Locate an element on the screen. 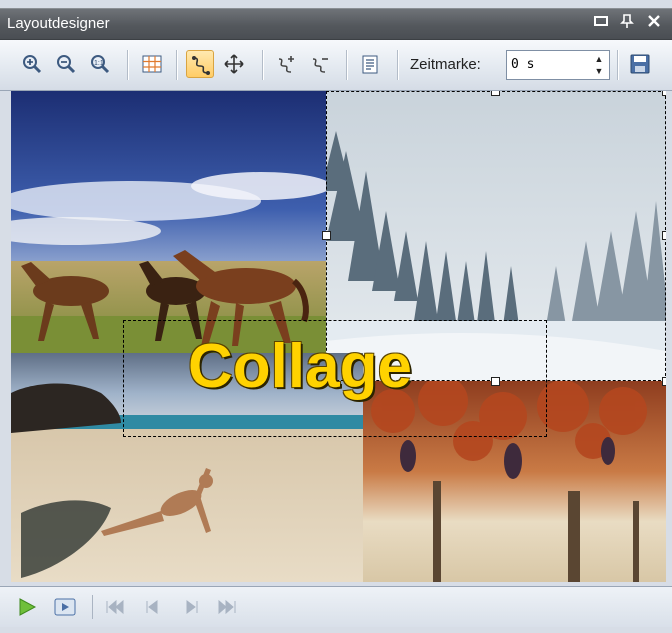  svg-text: 1:1 is located at coordinates (99, 63).